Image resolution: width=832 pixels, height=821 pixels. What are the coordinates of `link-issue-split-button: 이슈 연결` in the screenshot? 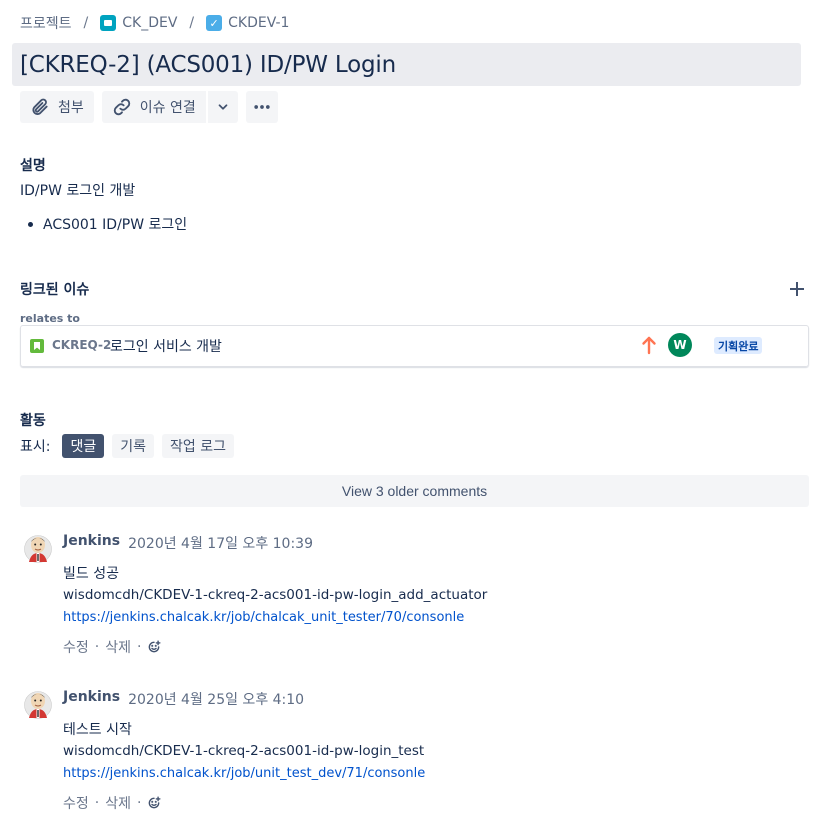 It's located at (169, 107).